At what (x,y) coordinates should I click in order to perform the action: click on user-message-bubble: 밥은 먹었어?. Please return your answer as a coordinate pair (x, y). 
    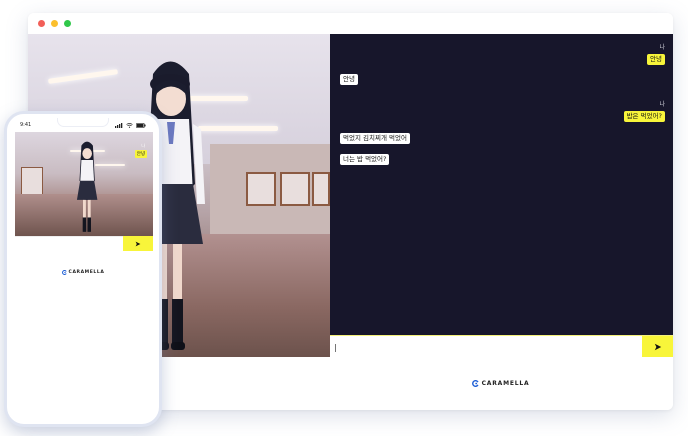
    Looking at the image, I should click on (644, 116).